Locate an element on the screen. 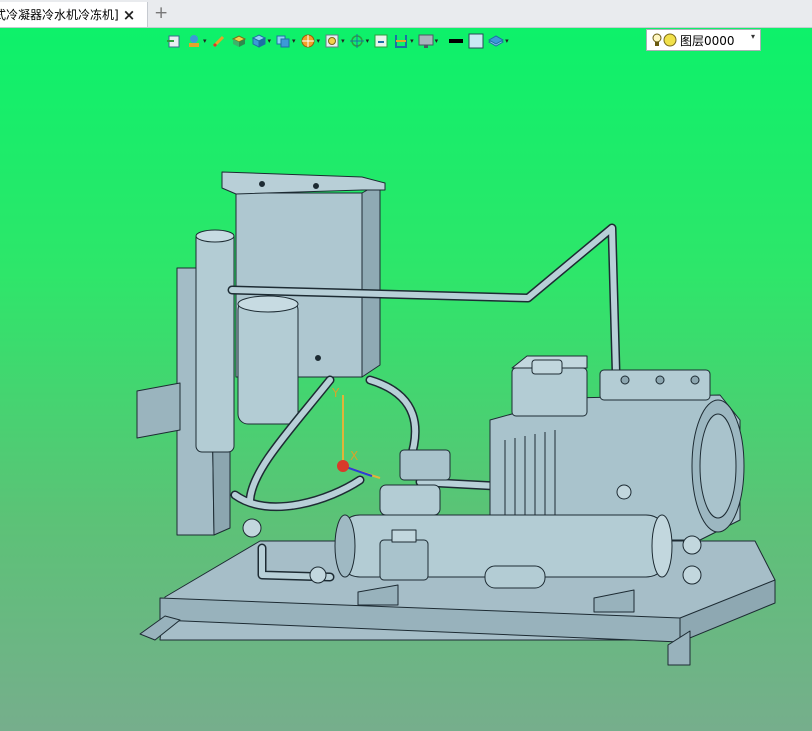 This screenshot has height=731, width=812. layer-label: 图层0000 is located at coordinates (707, 40).